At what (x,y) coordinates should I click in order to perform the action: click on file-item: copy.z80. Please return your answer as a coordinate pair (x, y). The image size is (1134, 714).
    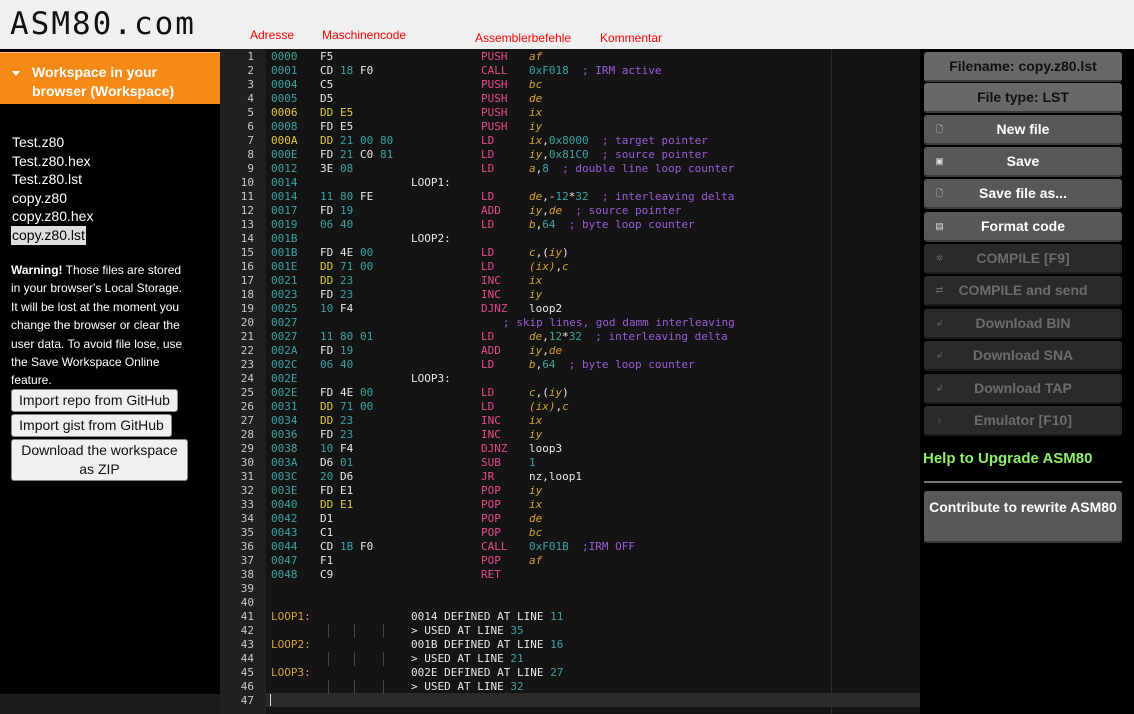
    Looking at the image, I should click on (39, 198).